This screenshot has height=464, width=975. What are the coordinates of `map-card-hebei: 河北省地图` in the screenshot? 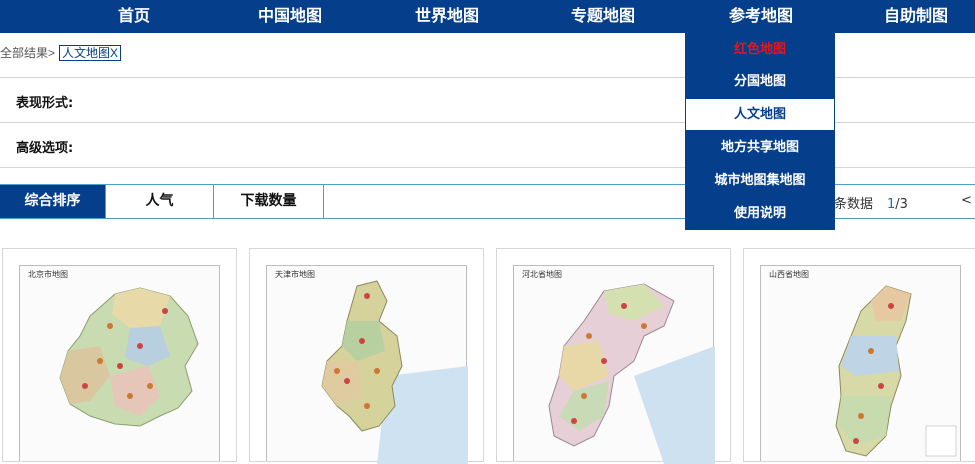 It's located at (613, 356).